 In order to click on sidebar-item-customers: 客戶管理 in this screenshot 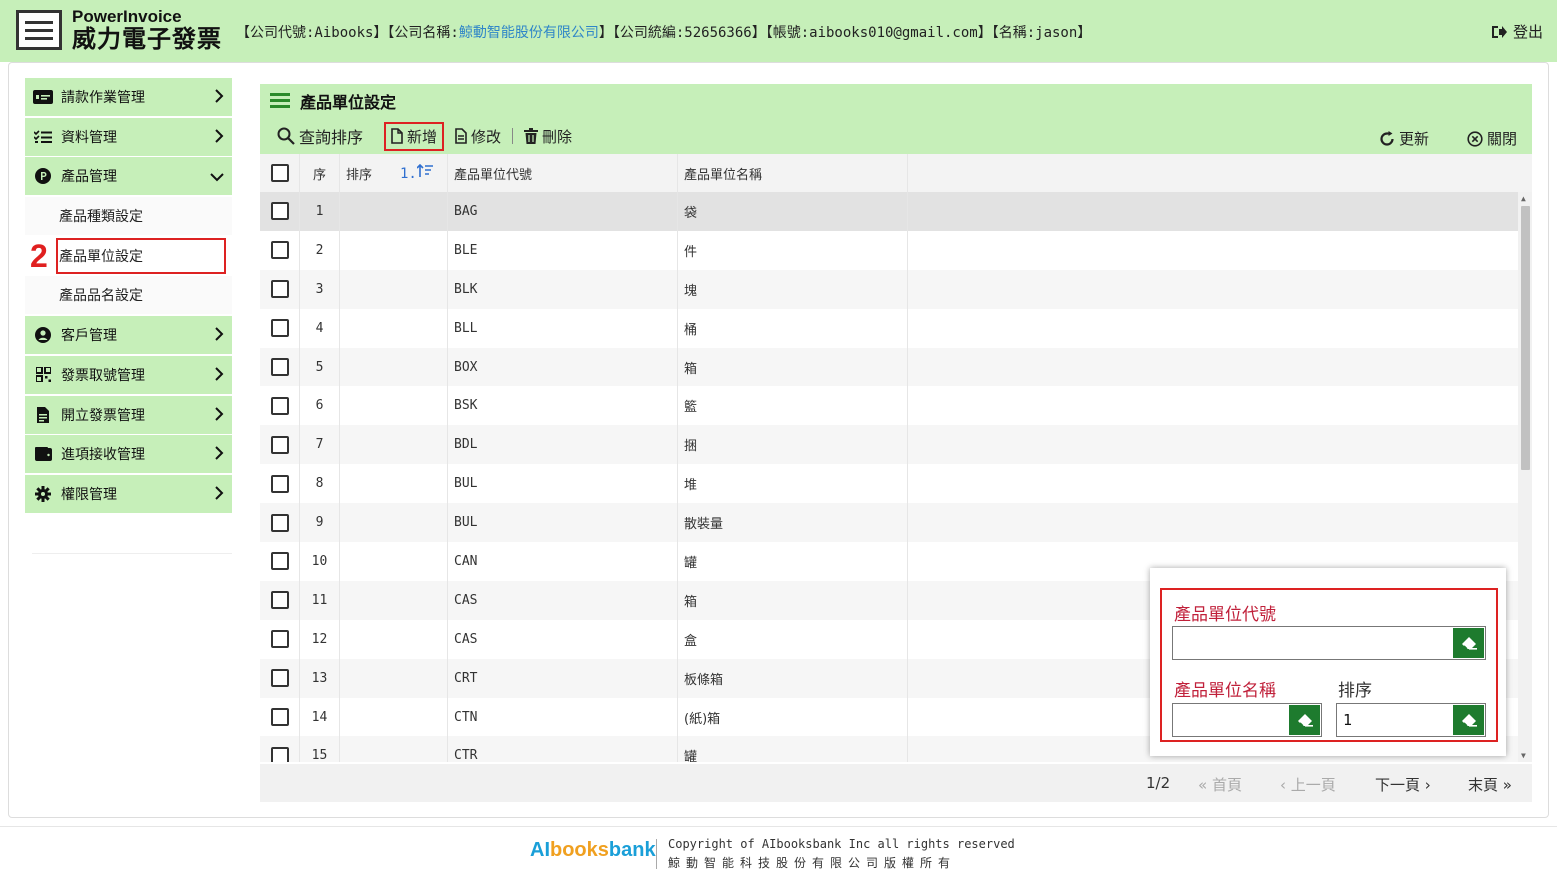, I will do `click(128, 335)`.